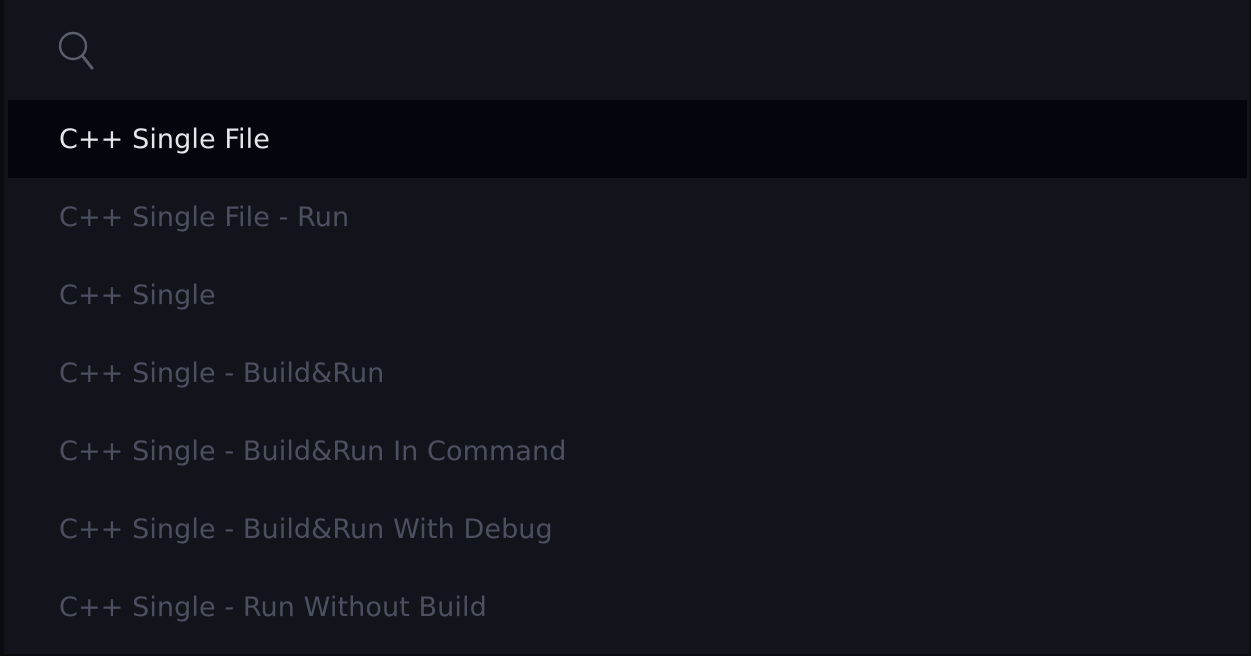  Describe the element at coordinates (657, 51) in the screenshot. I see `search-input` at that location.